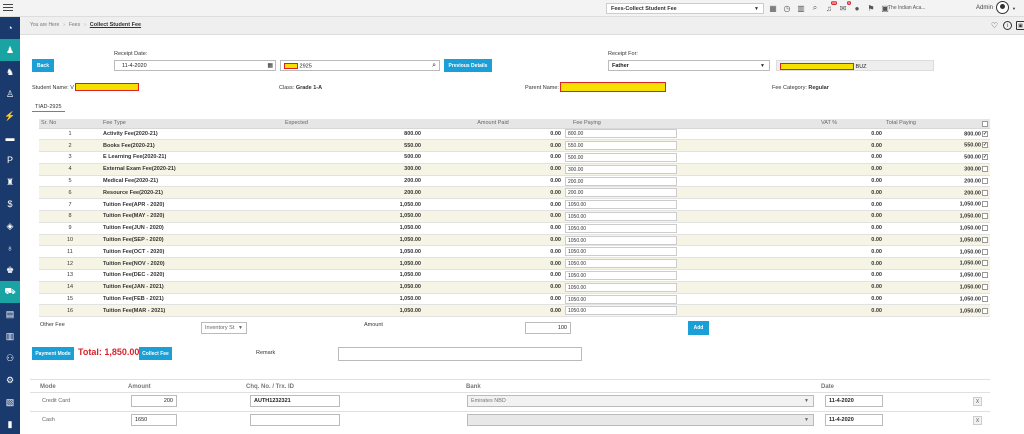 Image resolution: width=1024 pixels, height=434 pixels. I want to click on copy-icon: ▣, so click(1020, 25).